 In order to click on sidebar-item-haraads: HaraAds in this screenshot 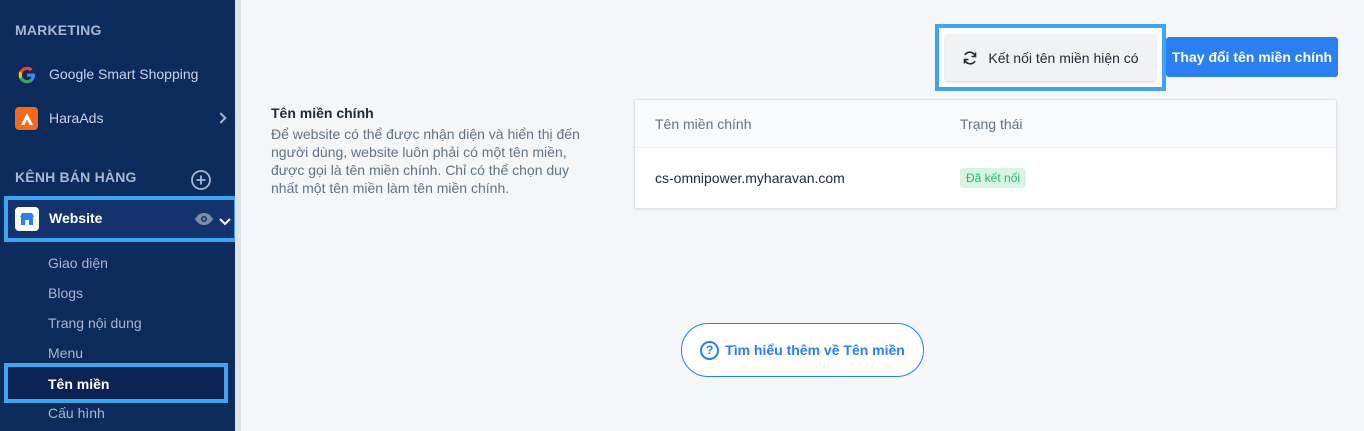, I will do `click(117, 118)`.